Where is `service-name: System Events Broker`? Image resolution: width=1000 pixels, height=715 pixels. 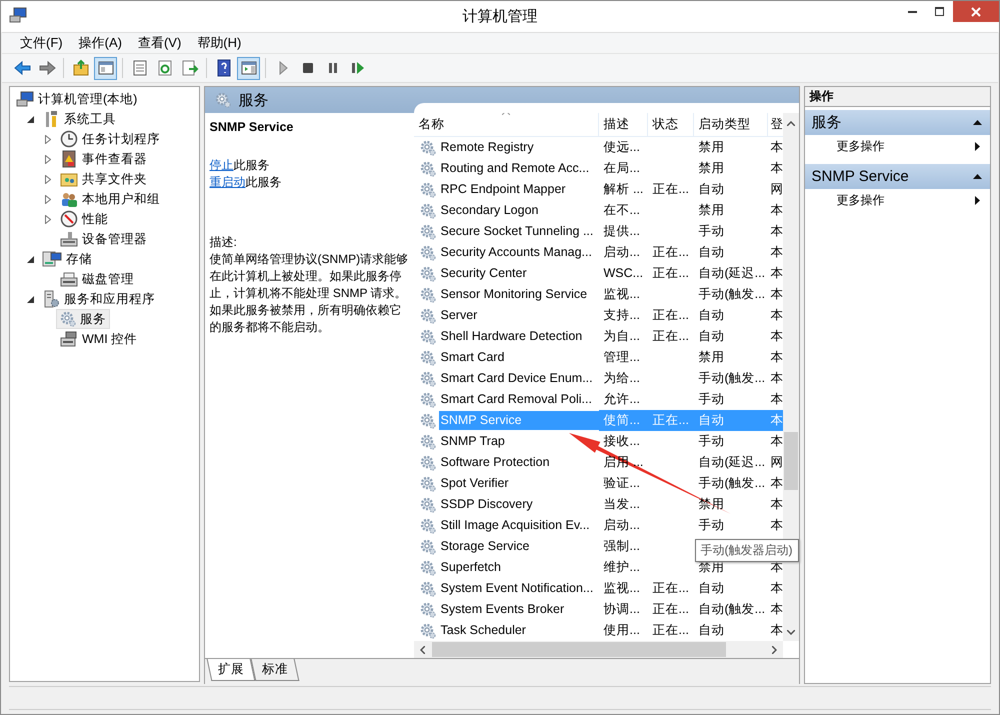
service-name: System Events Broker is located at coordinates (502, 609).